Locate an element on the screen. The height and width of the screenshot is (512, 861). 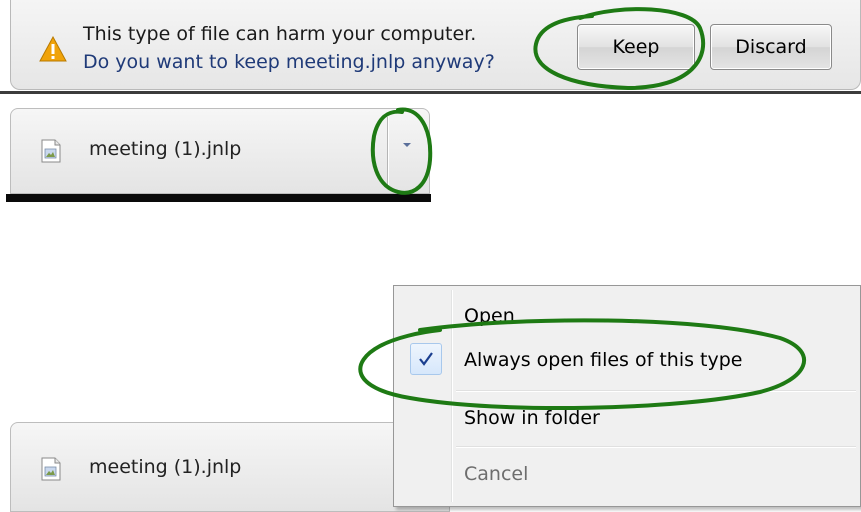
dropdown-divider is located at coordinates (387, 151).